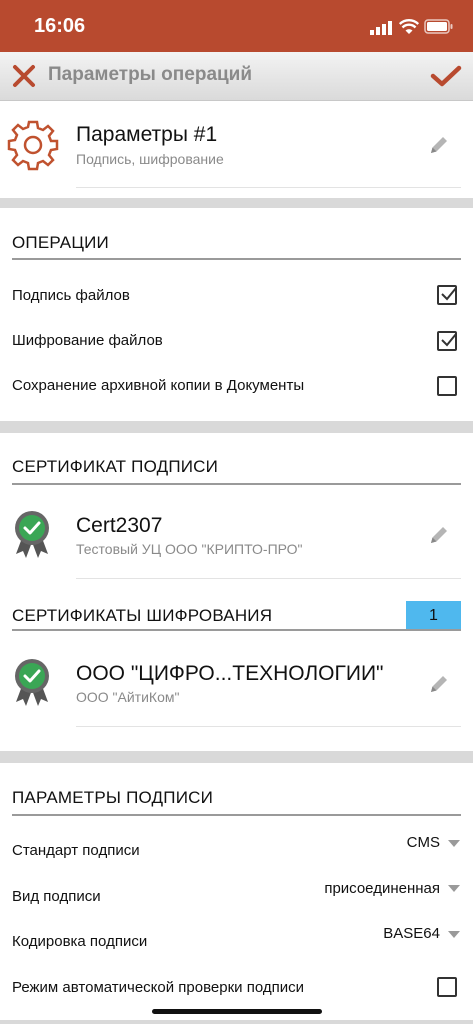 This screenshot has width=473, height=1024. Describe the element at coordinates (236, 537) in the screenshot. I see `sign-cert-card: Cert2307 Тестовый УЦ ООО "КРИПТО-ПРО"` at that location.